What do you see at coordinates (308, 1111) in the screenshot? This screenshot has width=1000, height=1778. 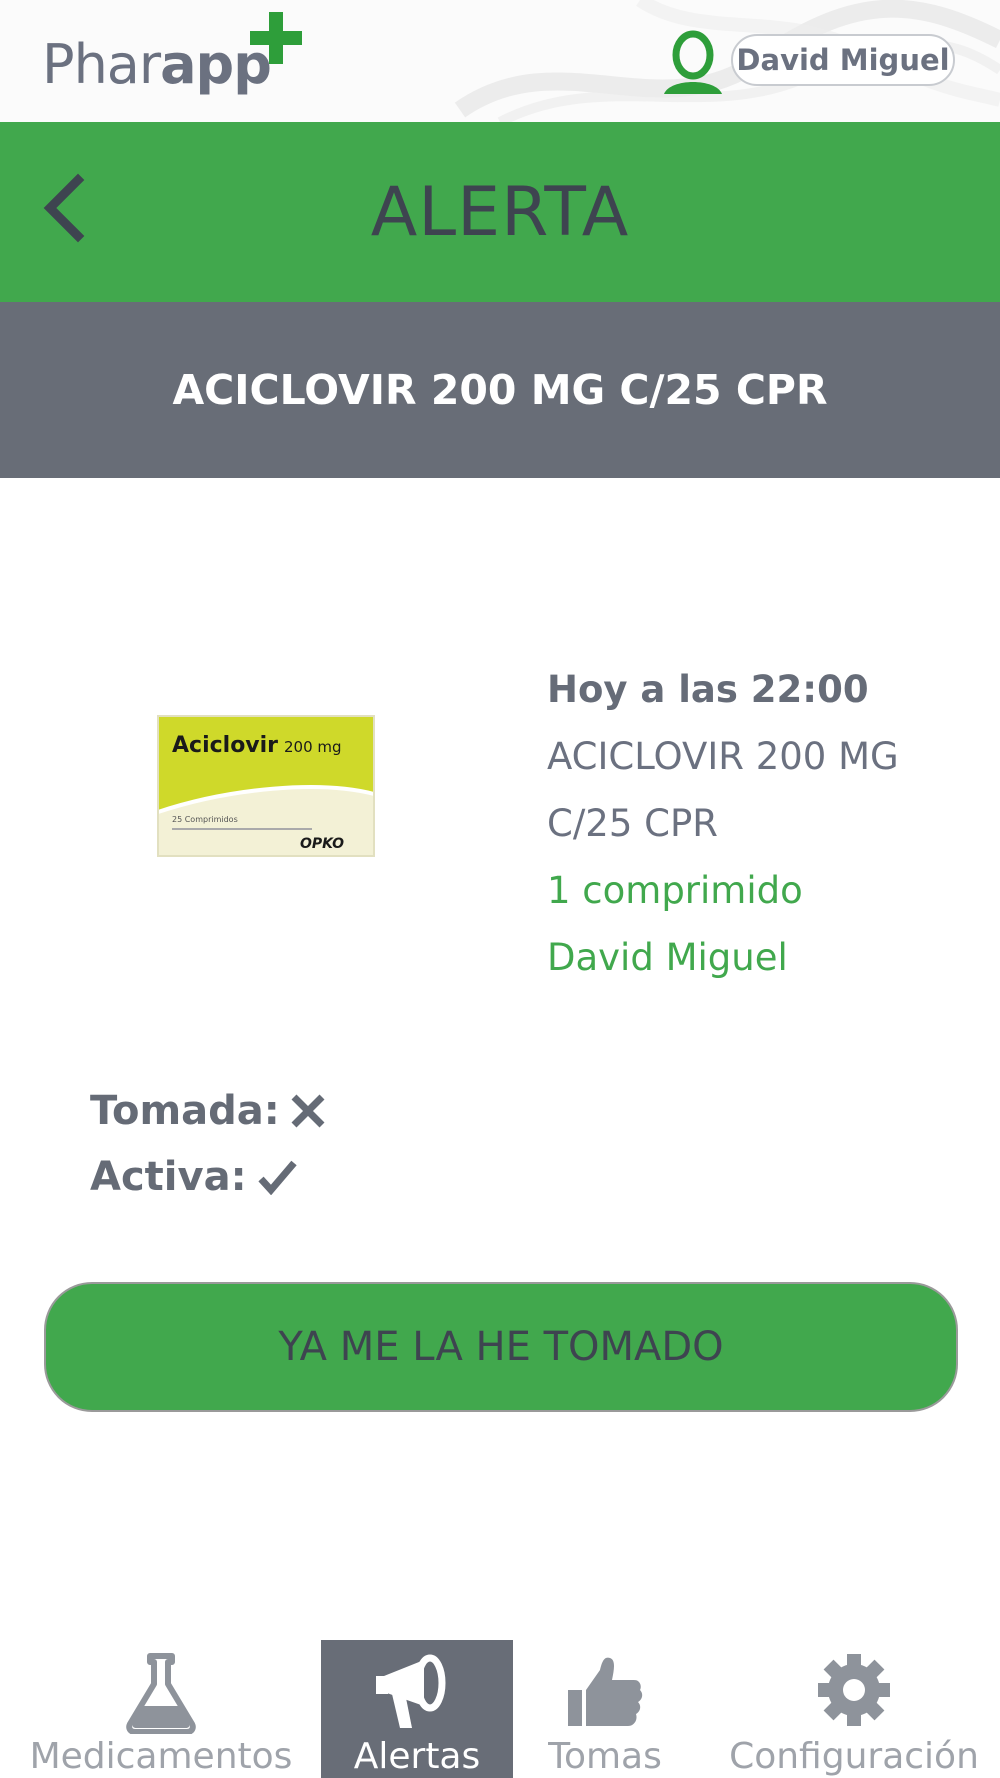 I see `x-icon` at bounding box center [308, 1111].